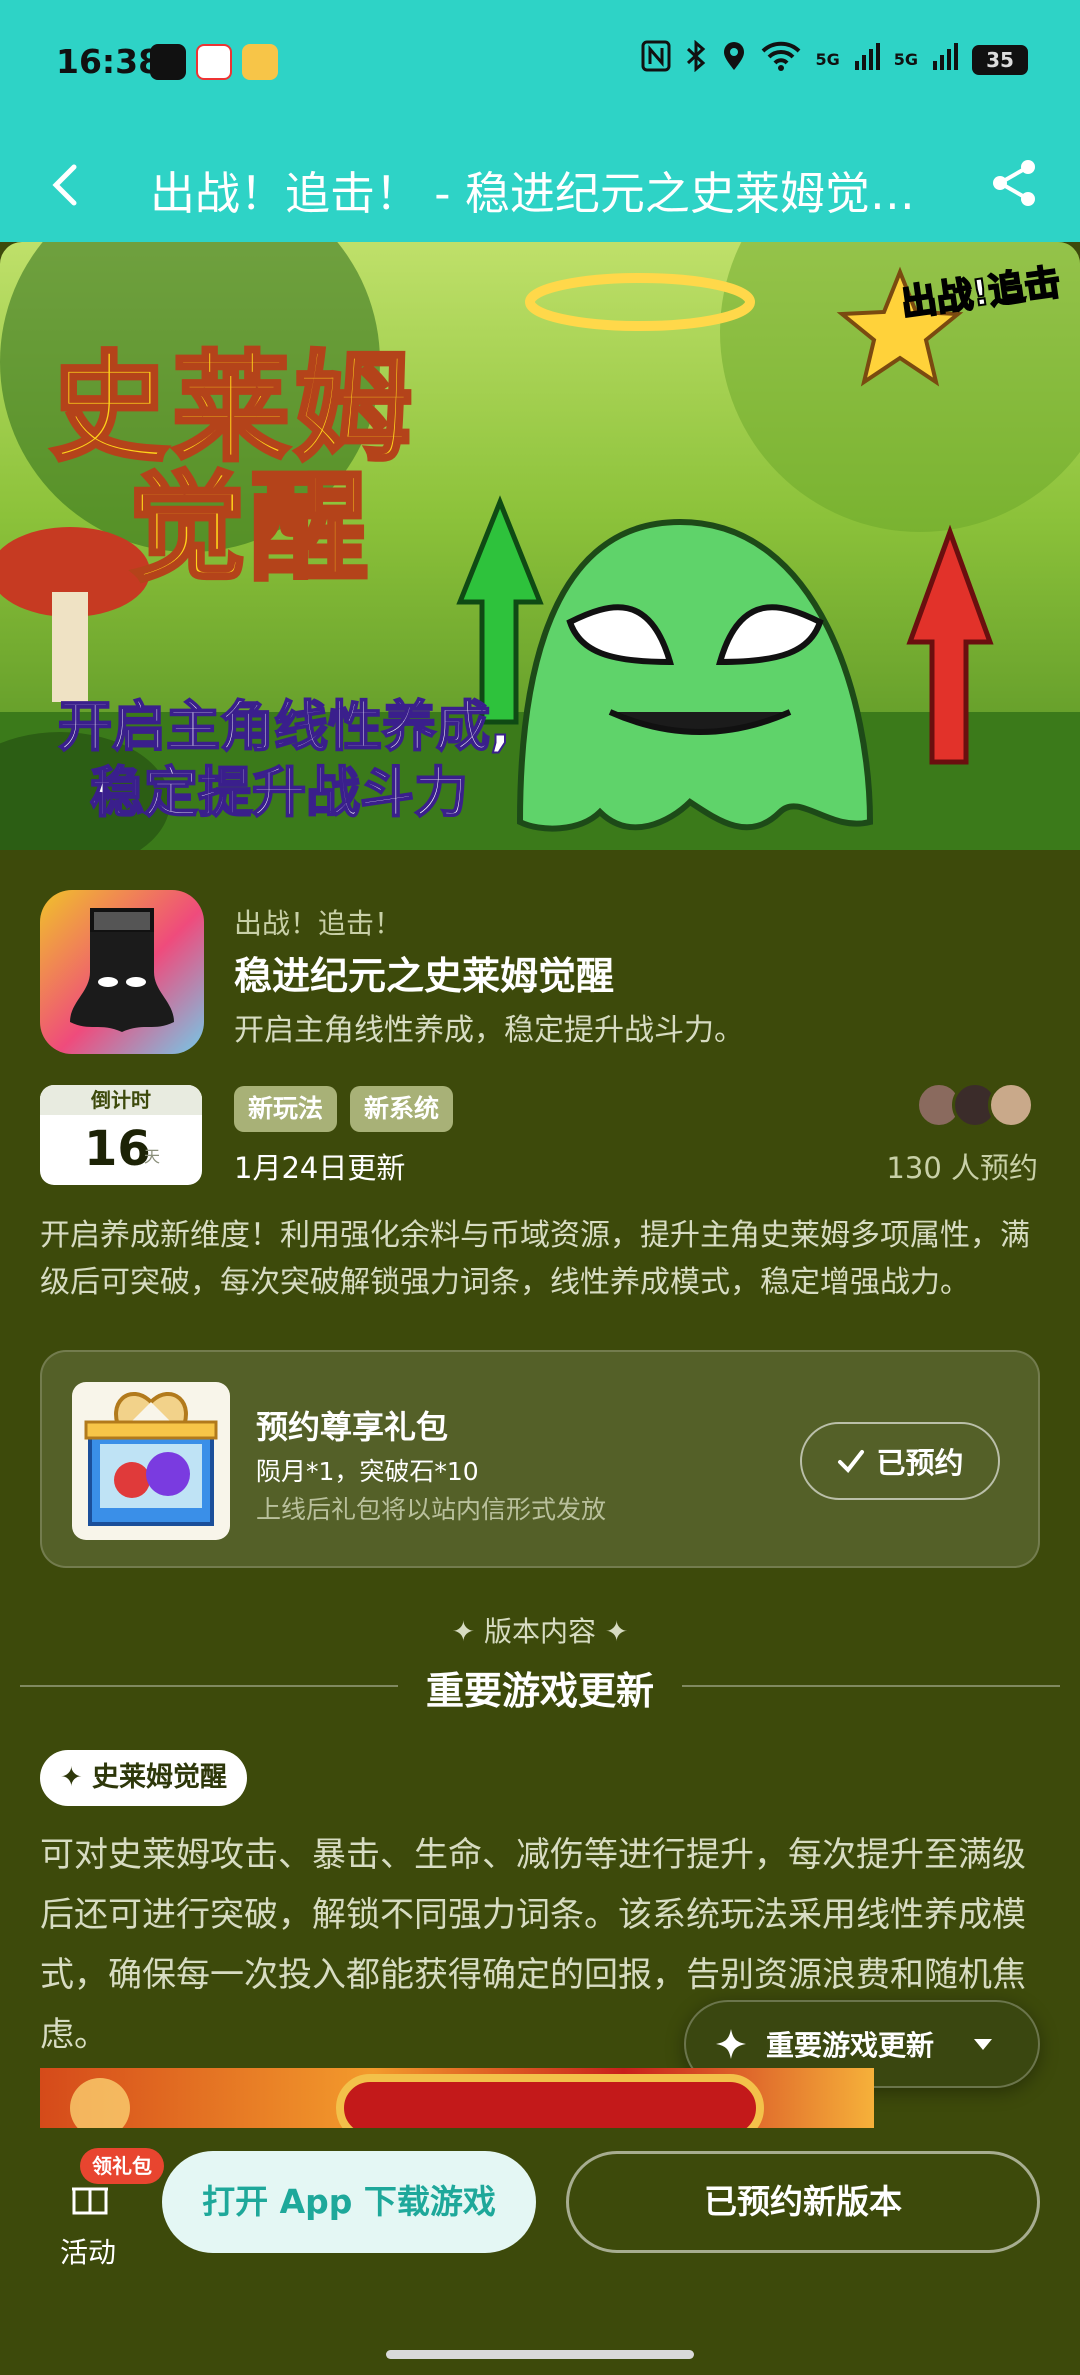  Describe the element at coordinates (424, 976) in the screenshot. I see `app-name: 稳进纪元之史莱姆觉醒` at that location.